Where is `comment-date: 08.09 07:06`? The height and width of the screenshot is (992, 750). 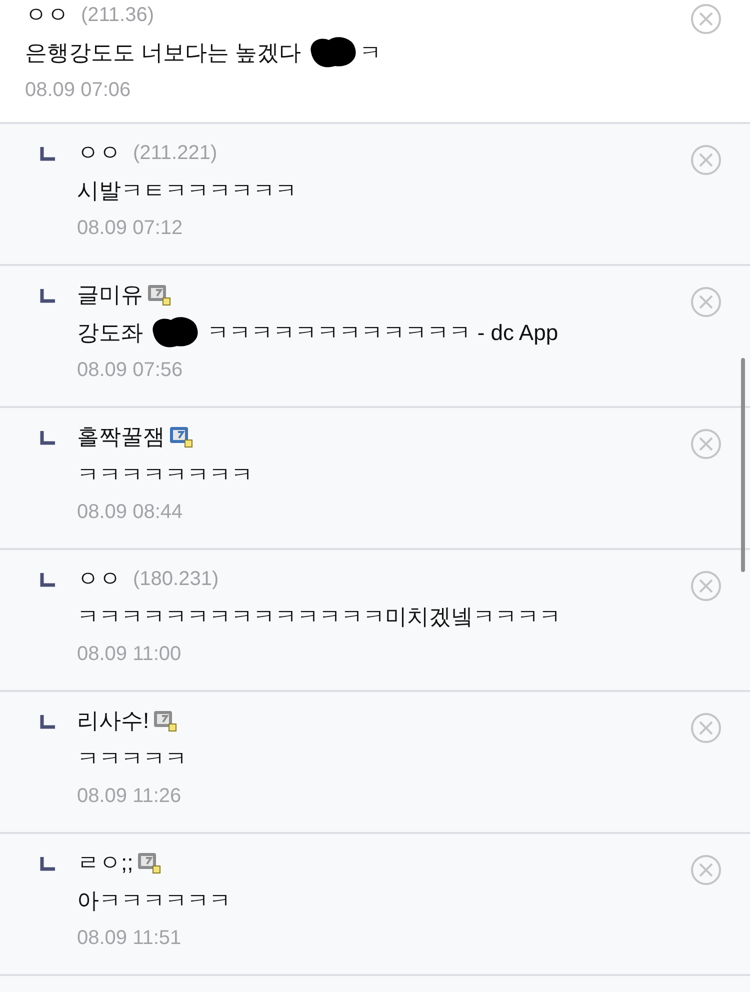
comment-date: 08.09 07:06 is located at coordinates (78, 90).